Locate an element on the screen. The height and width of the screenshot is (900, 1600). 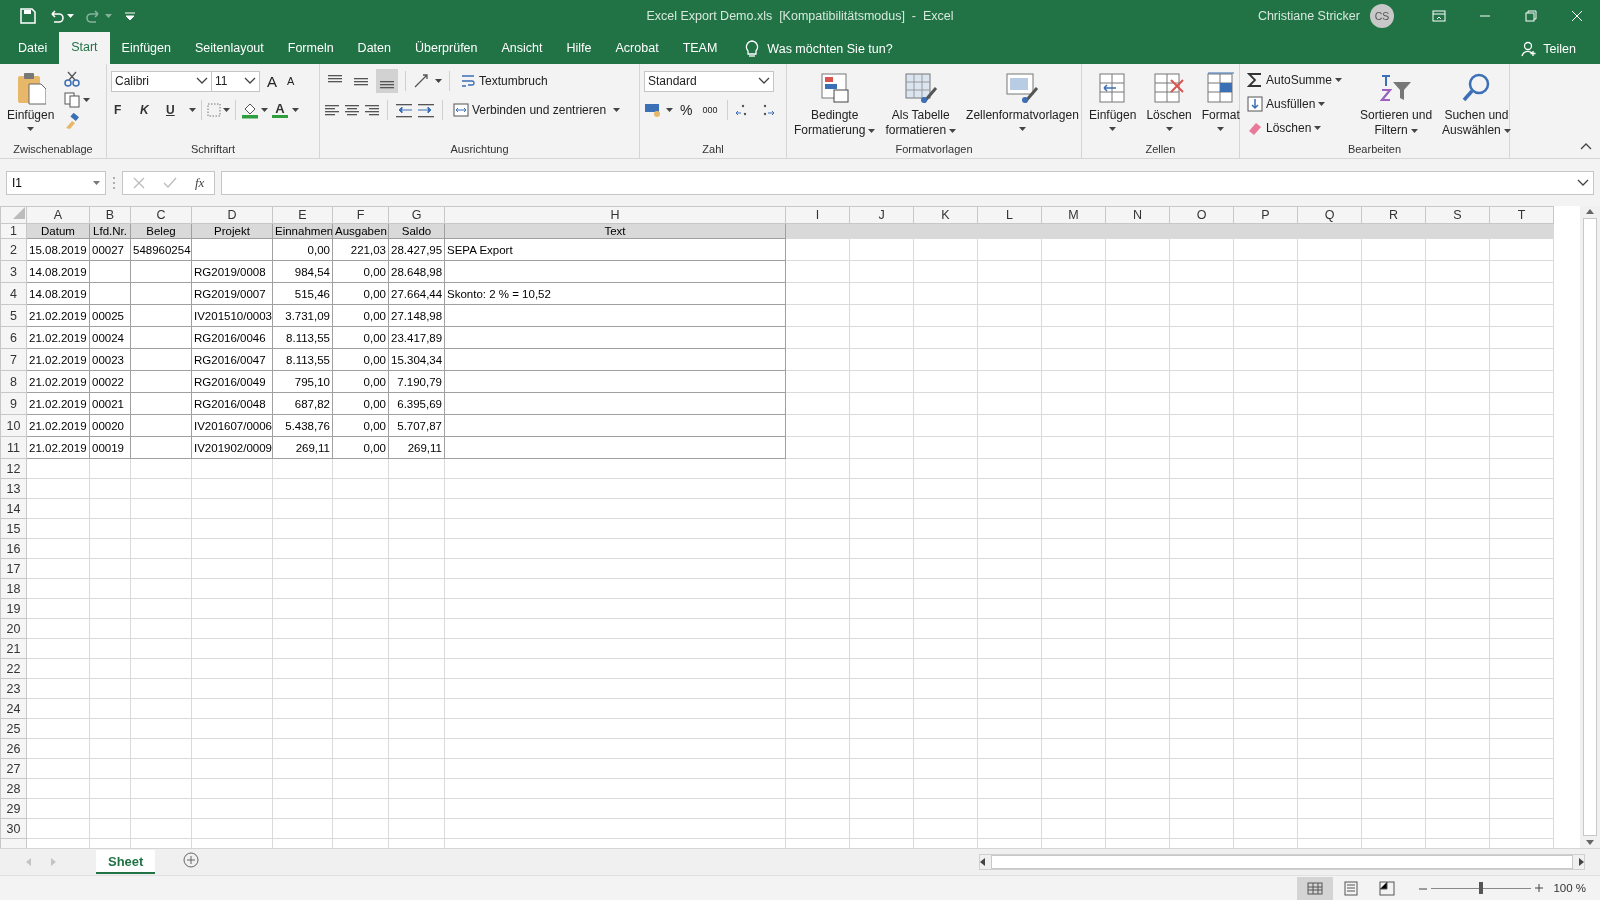
undo-icon is located at coordinates (56, 16).